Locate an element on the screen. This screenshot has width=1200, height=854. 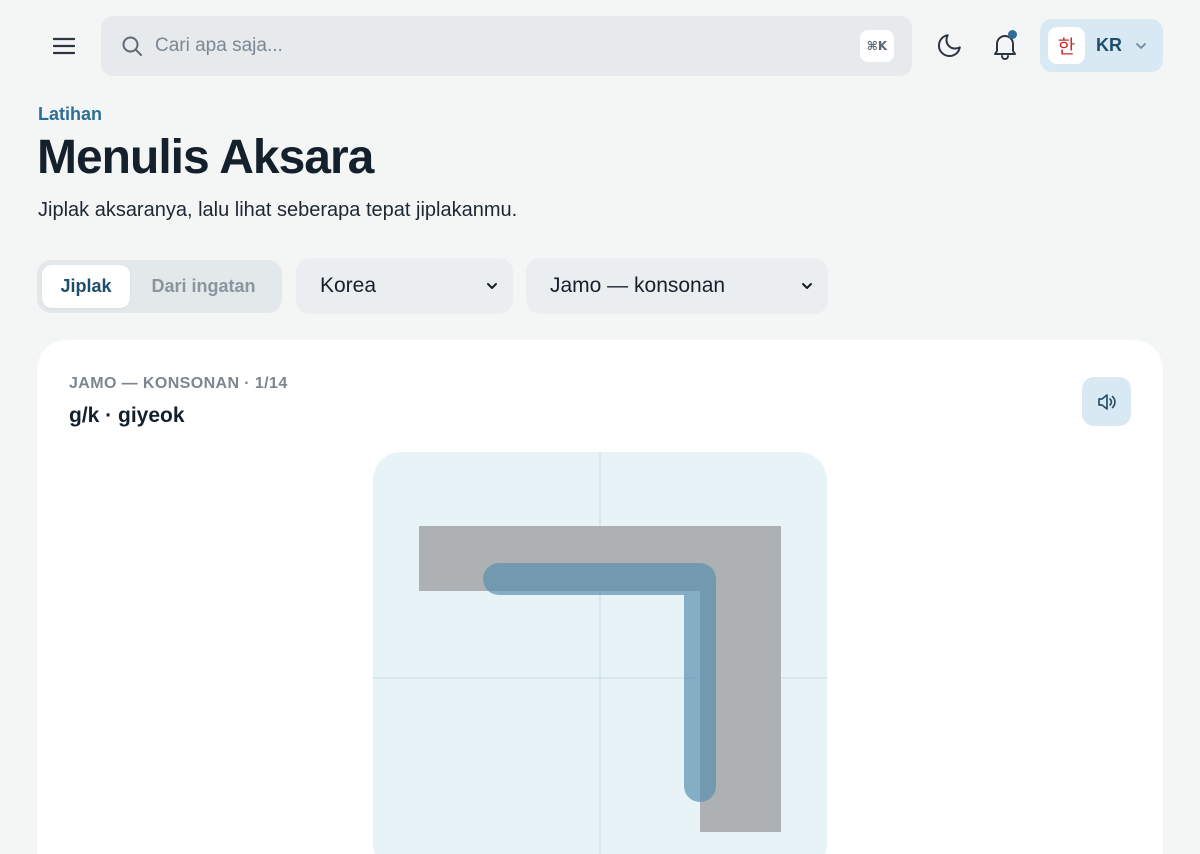
speaker-icon is located at coordinates (1106, 401).